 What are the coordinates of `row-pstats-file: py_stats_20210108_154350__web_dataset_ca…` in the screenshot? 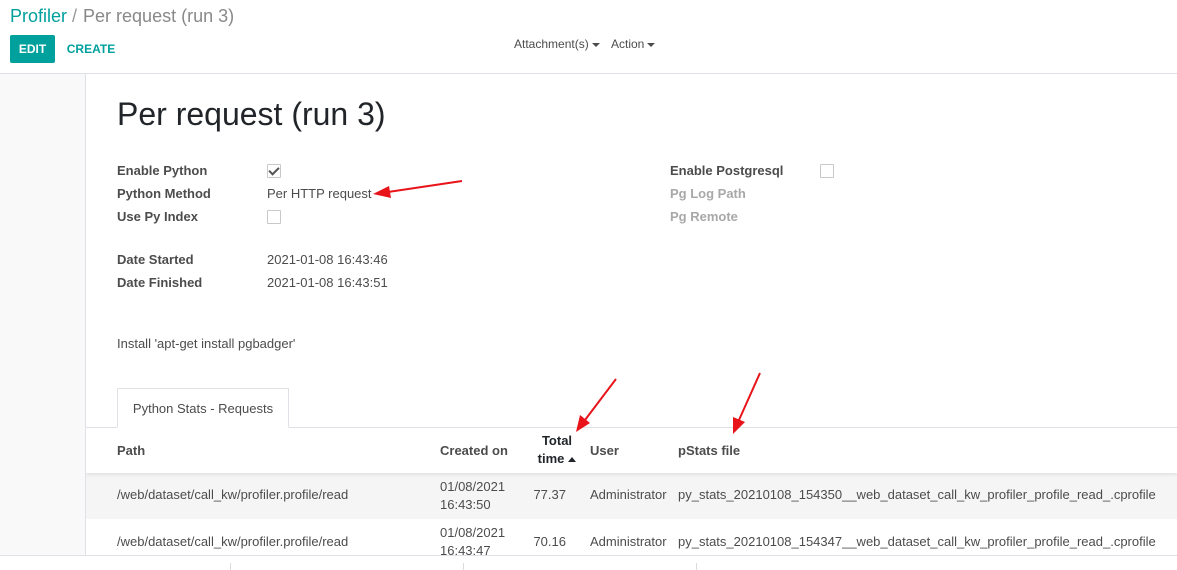 It's located at (917, 494).